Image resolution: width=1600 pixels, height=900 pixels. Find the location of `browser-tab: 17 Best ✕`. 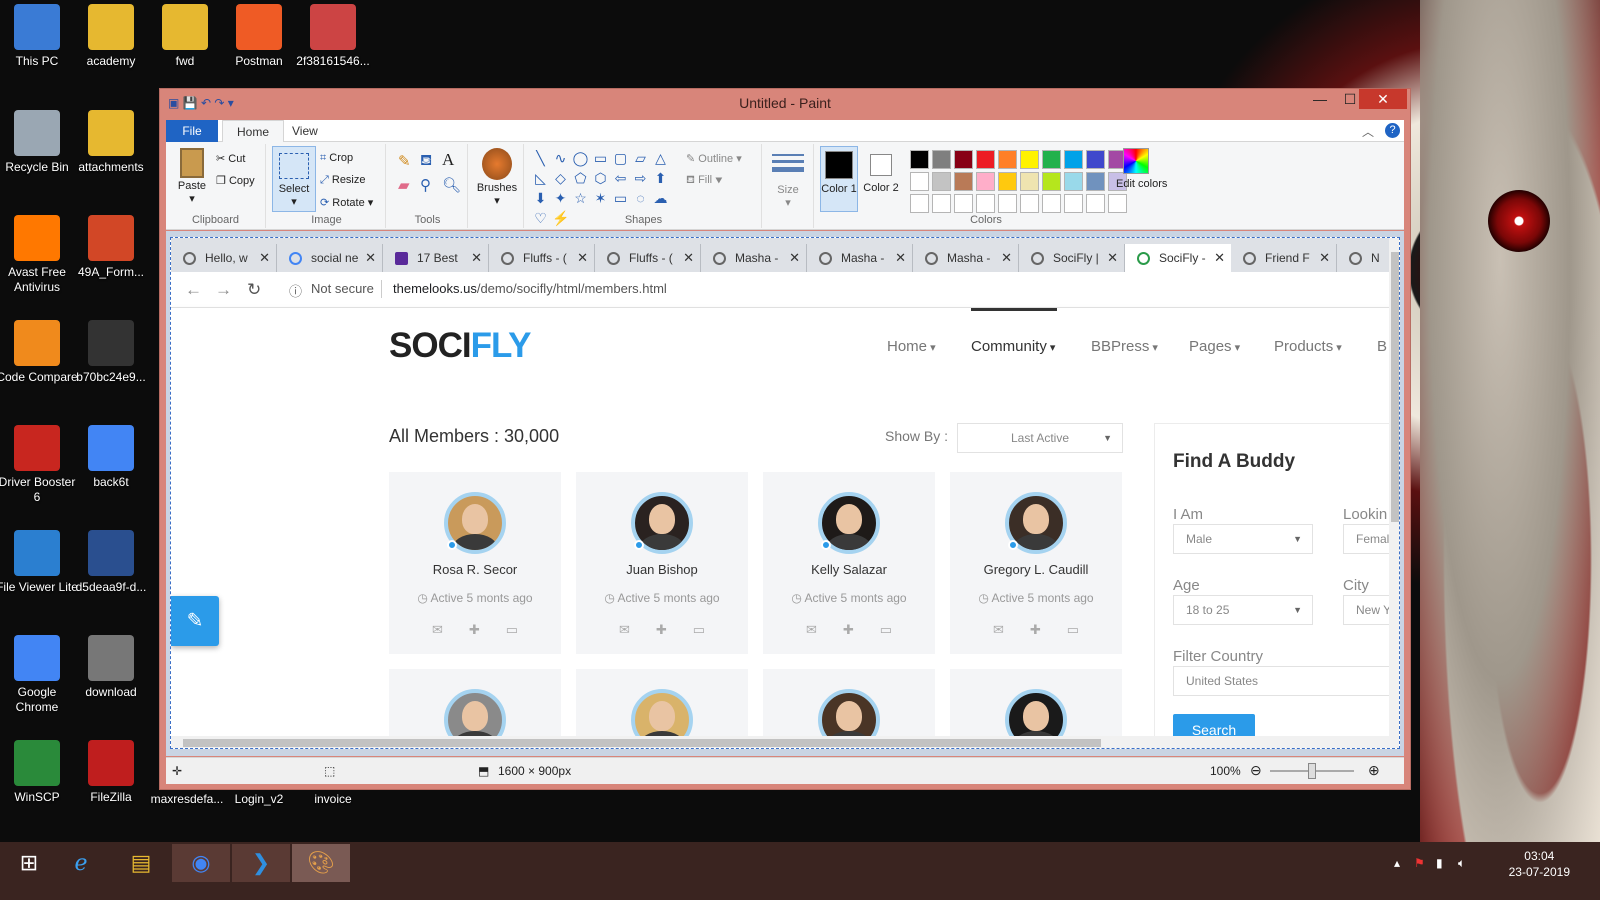

browser-tab: 17 Best ✕ is located at coordinates (436, 258).